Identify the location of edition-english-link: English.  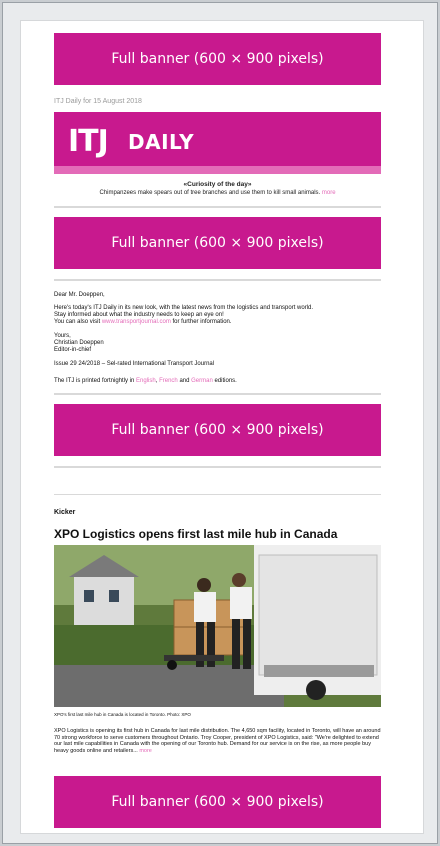
(146, 381).